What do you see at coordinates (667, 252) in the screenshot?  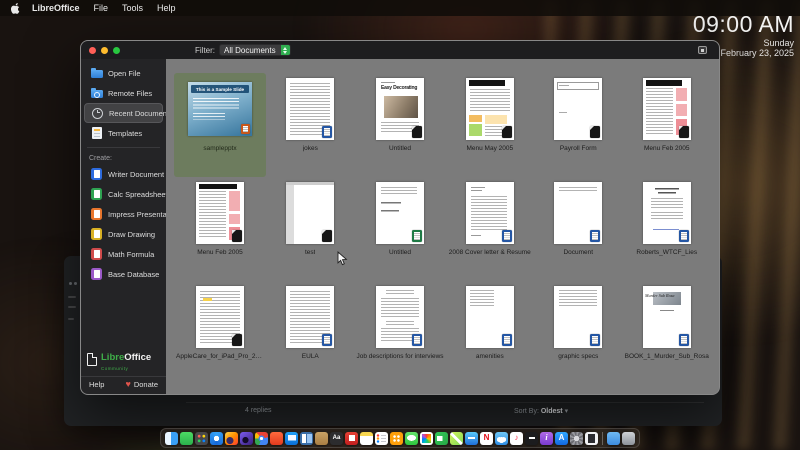 I see `document-label: Roberts_WTCF_Lies` at bounding box center [667, 252].